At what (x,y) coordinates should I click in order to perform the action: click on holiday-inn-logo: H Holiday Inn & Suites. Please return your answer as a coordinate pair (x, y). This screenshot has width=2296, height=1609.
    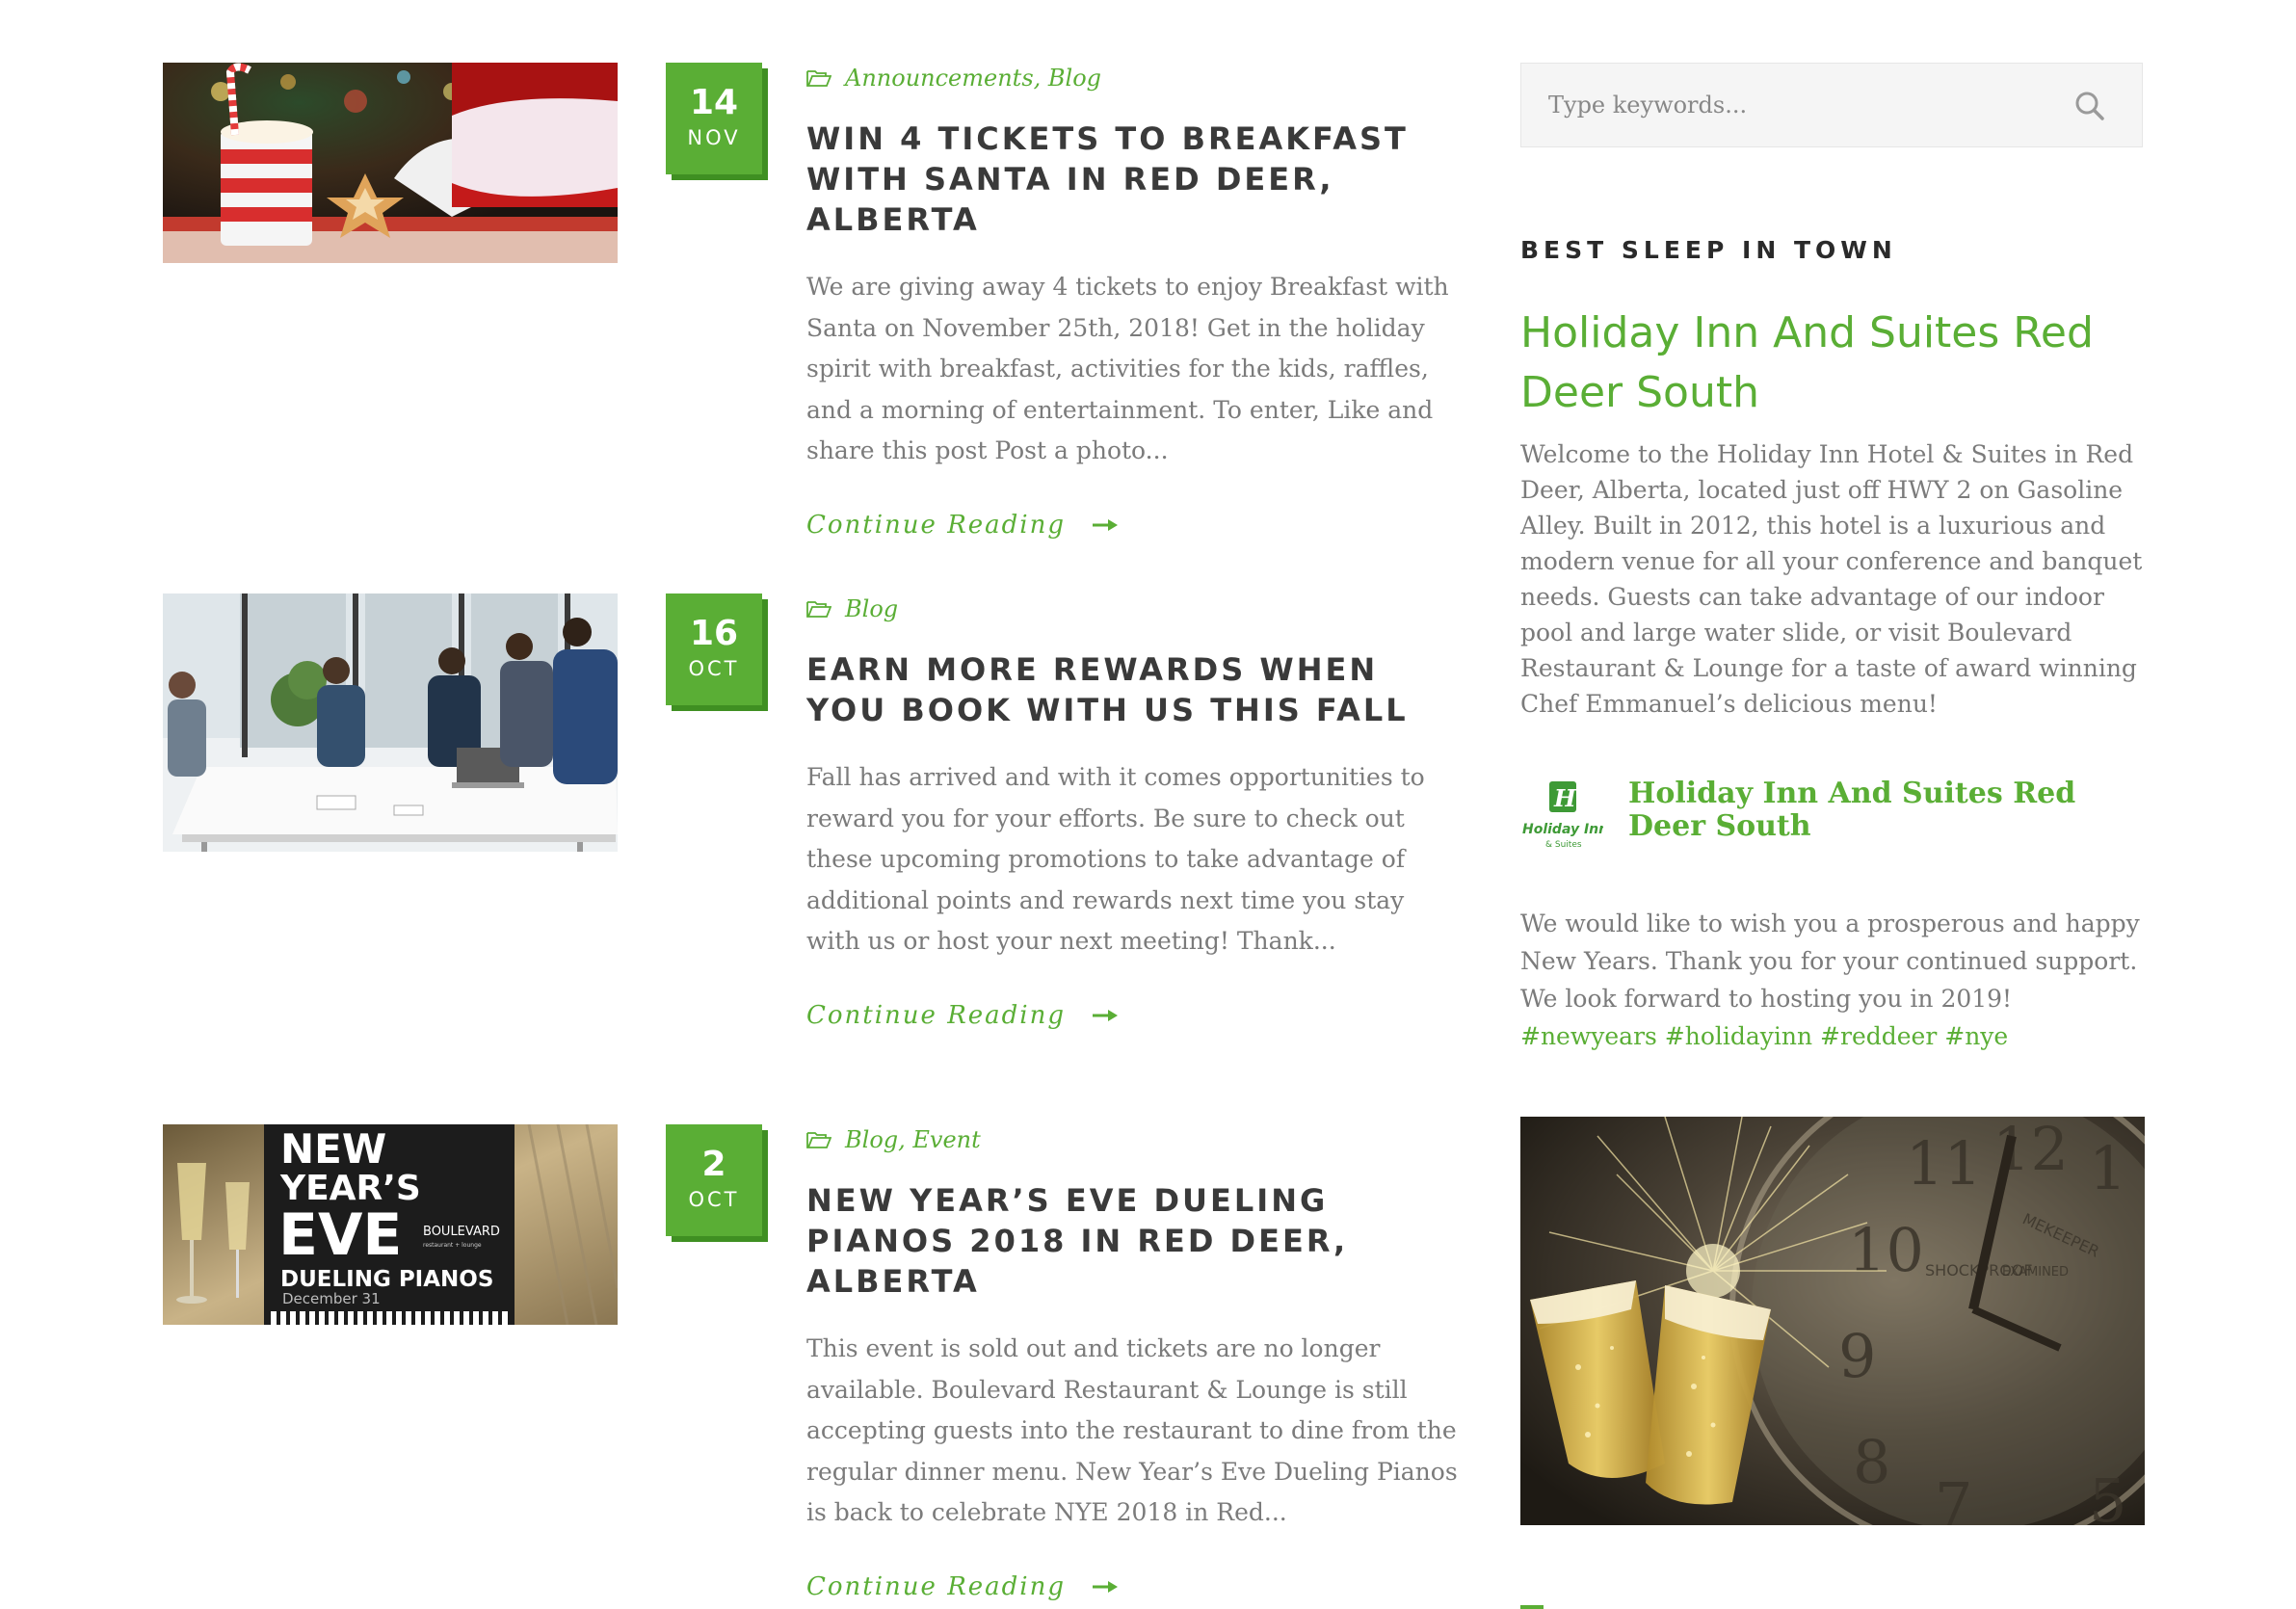
    Looking at the image, I should click on (1561, 817).